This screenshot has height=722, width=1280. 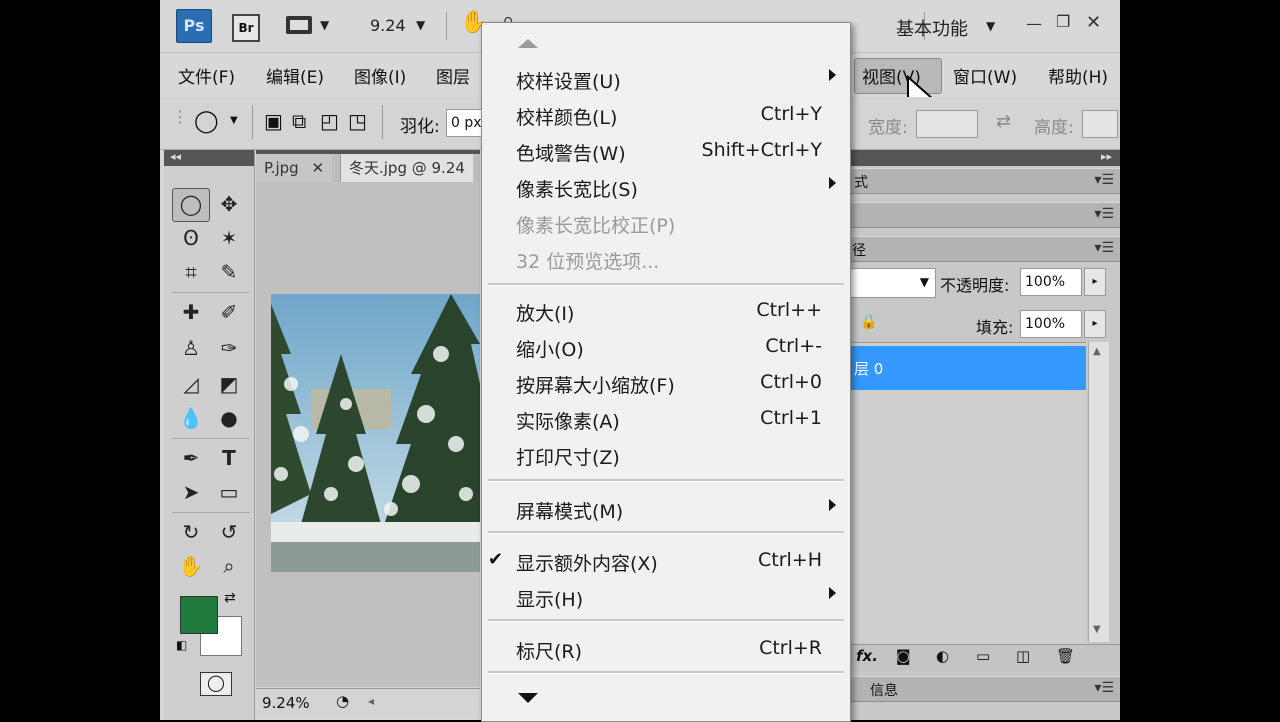 I want to click on width-input, so click(x=947, y=124).